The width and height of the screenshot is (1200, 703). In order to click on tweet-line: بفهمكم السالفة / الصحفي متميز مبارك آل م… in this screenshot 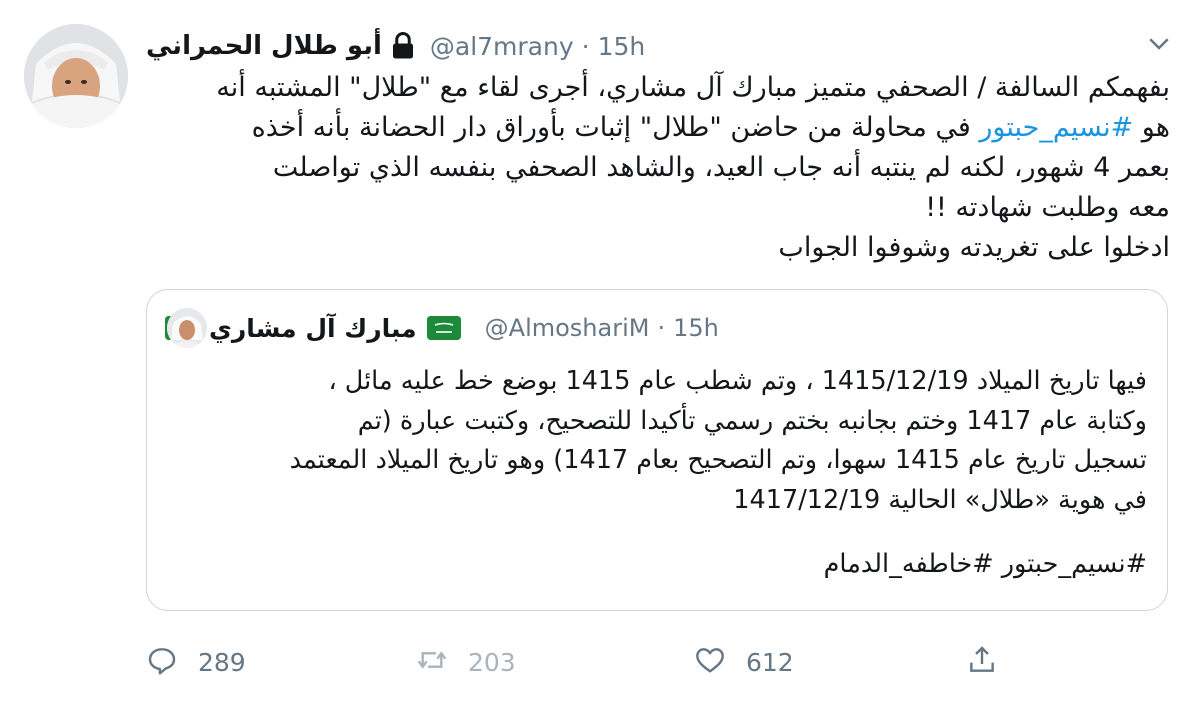, I will do `click(693, 87)`.